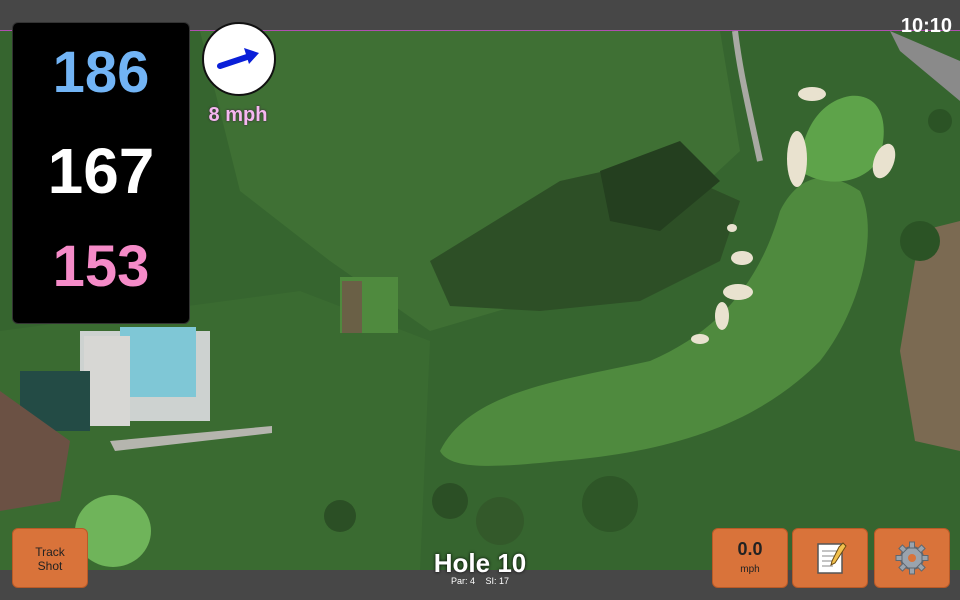 This screenshot has height=600, width=960. What do you see at coordinates (926, 26) in the screenshot?
I see `clock: 10:10` at bounding box center [926, 26].